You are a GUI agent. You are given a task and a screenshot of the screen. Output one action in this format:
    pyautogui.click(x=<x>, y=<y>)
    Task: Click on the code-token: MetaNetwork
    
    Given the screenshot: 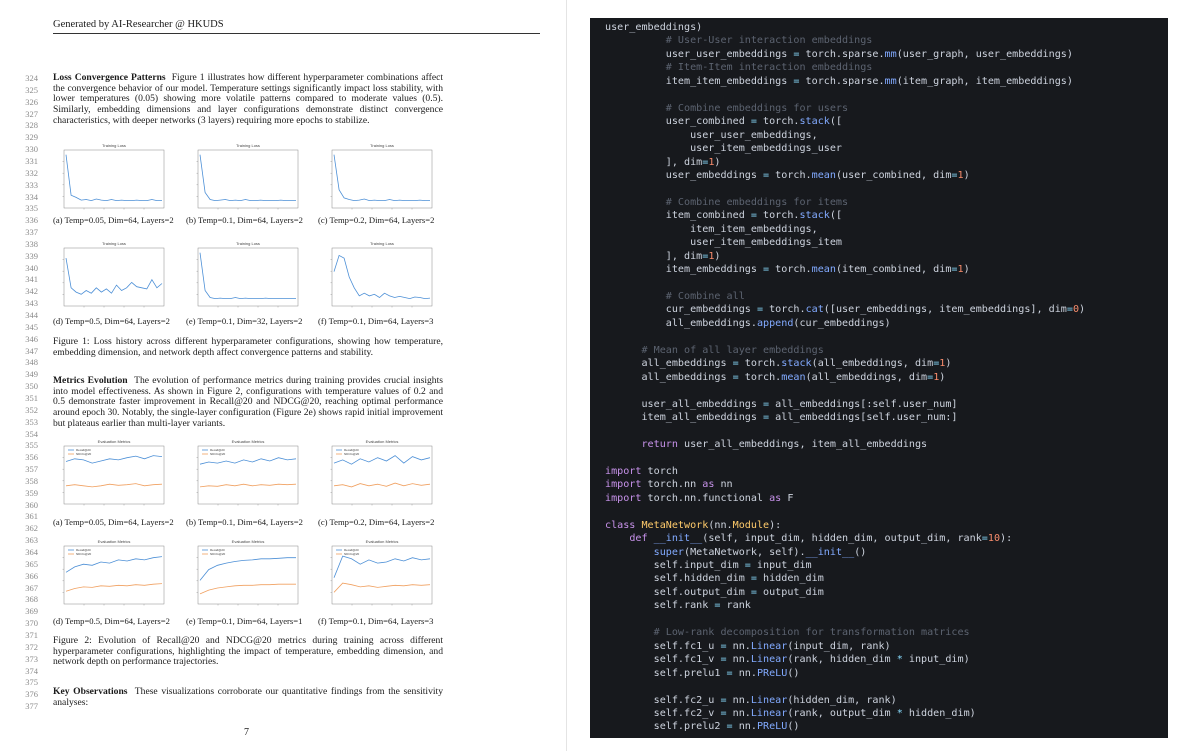 What is the action you would take?
    pyautogui.click(x=675, y=525)
    